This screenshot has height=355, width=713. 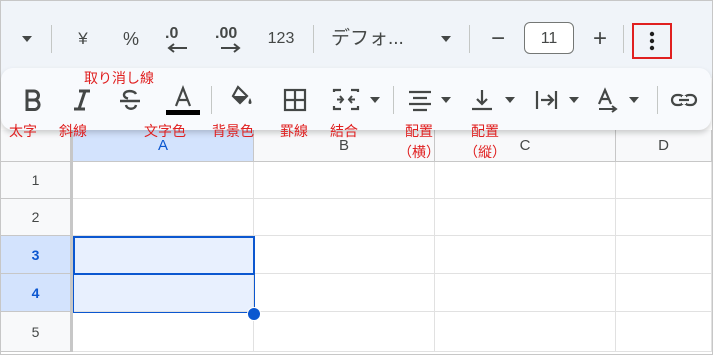 I want to click on cell-b1, so click(x=344, y=180).